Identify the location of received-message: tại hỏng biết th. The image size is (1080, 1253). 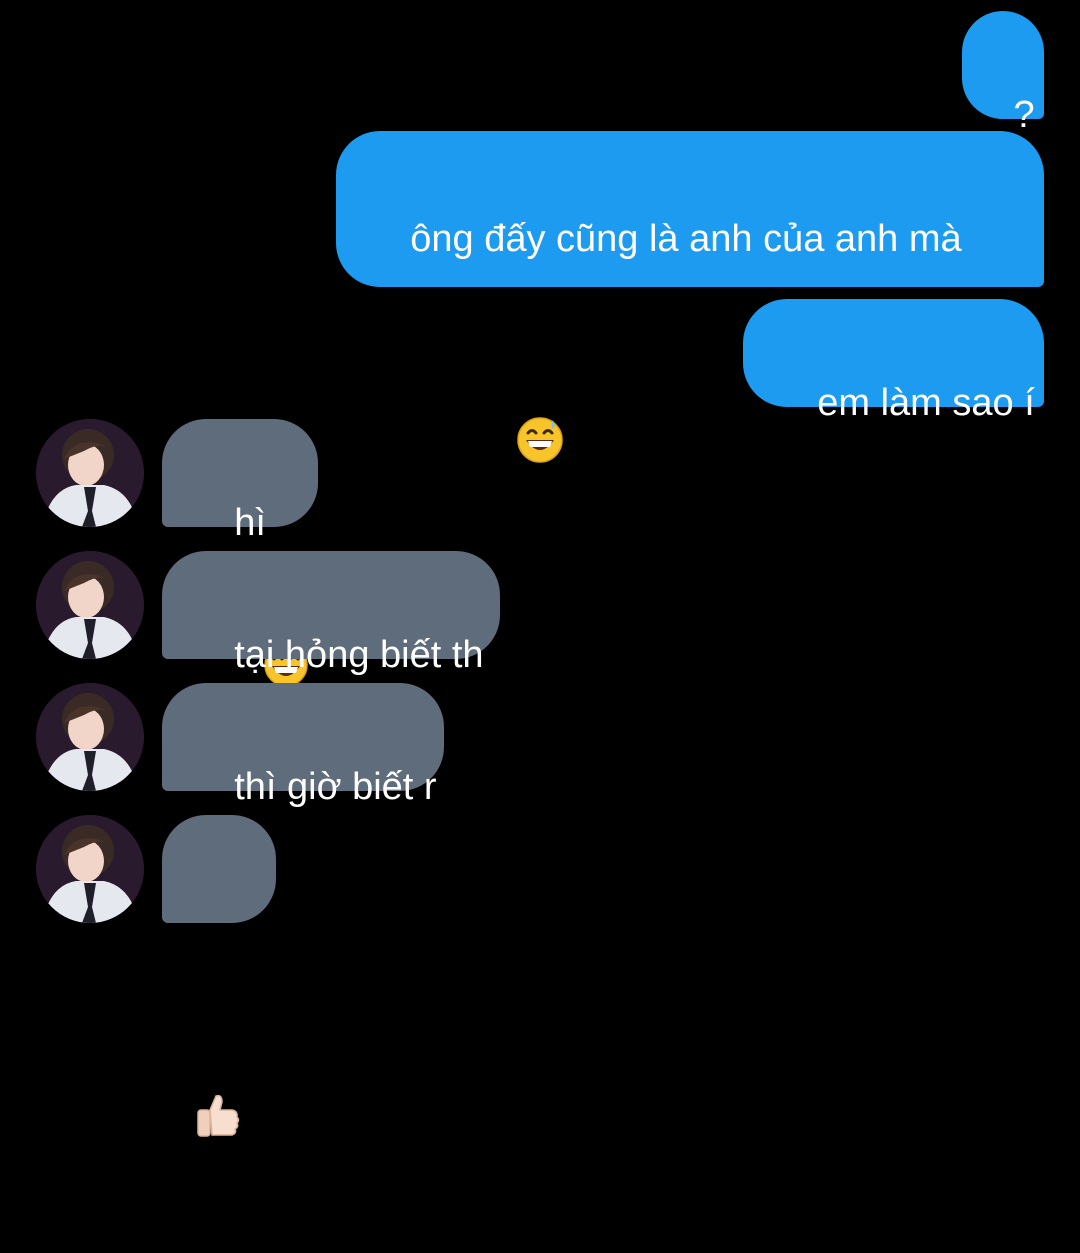
(331, 613).